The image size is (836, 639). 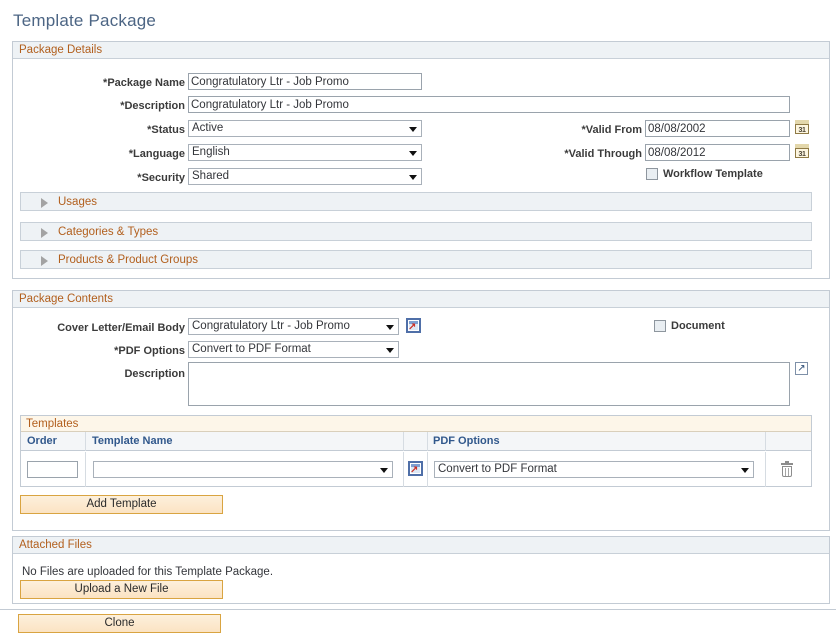 What do you see at coordinates (717, 128) in the screenshot?
I see `valid-from-input` at bounding box center [717, 128].